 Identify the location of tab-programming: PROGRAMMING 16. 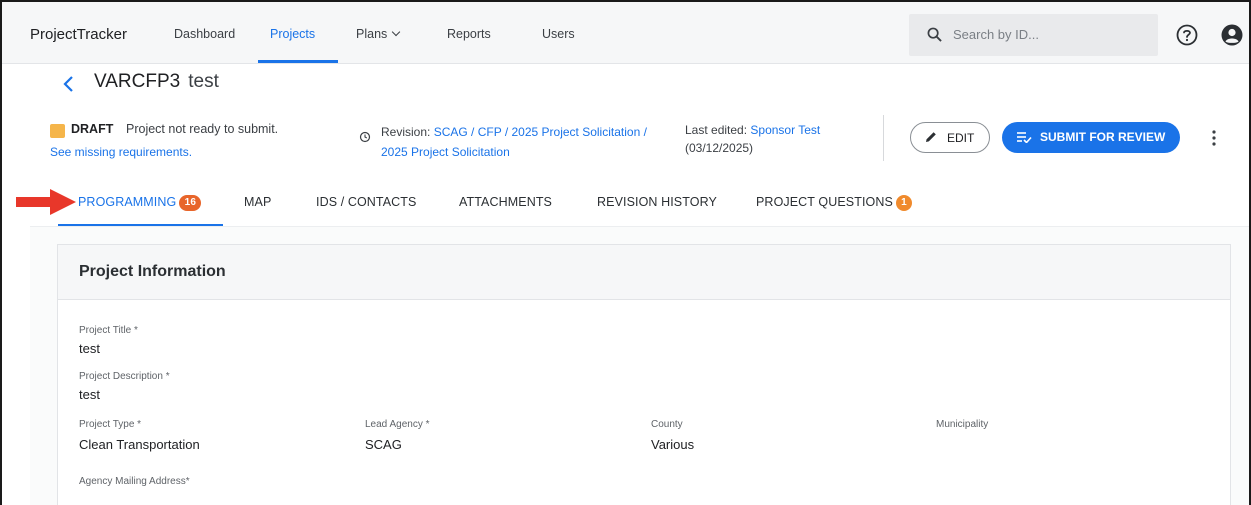
(140, 203).